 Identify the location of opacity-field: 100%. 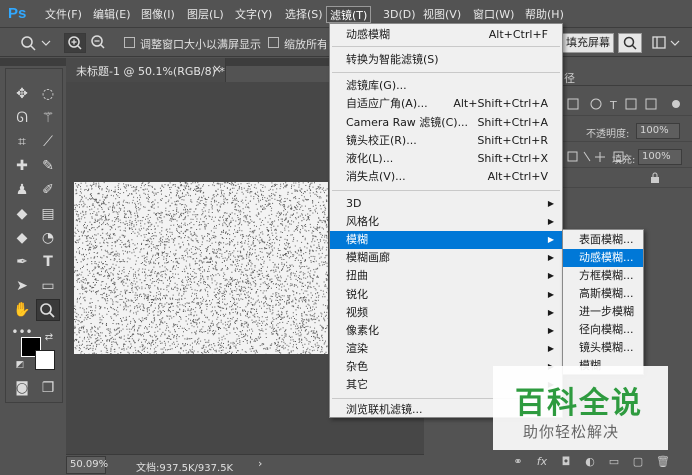
(658, 131).